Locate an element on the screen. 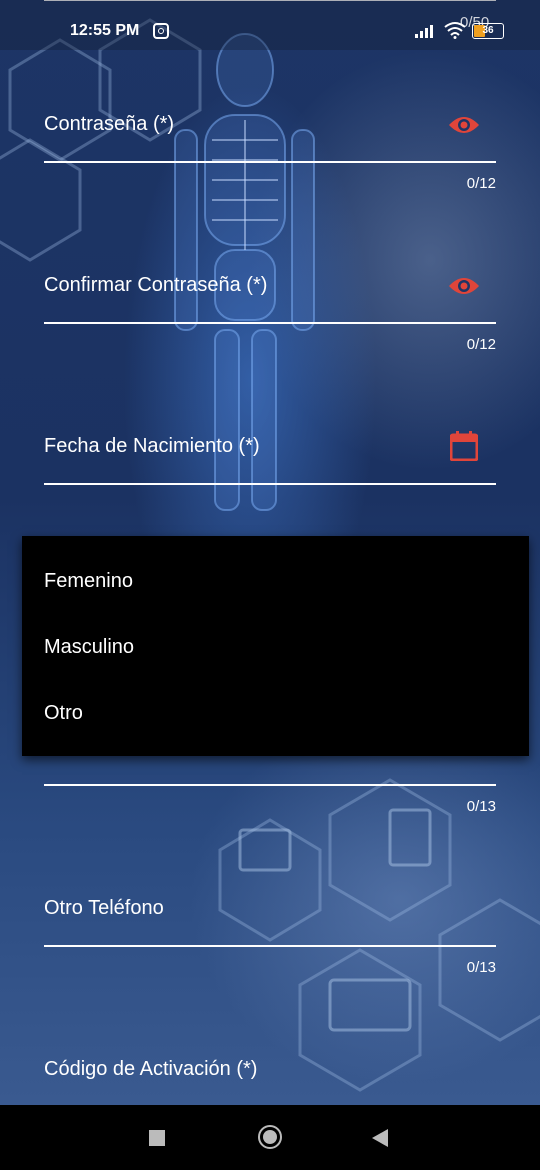 This screenshot has height=1170, width=540. password-underline is located at coordinates (270, 162).